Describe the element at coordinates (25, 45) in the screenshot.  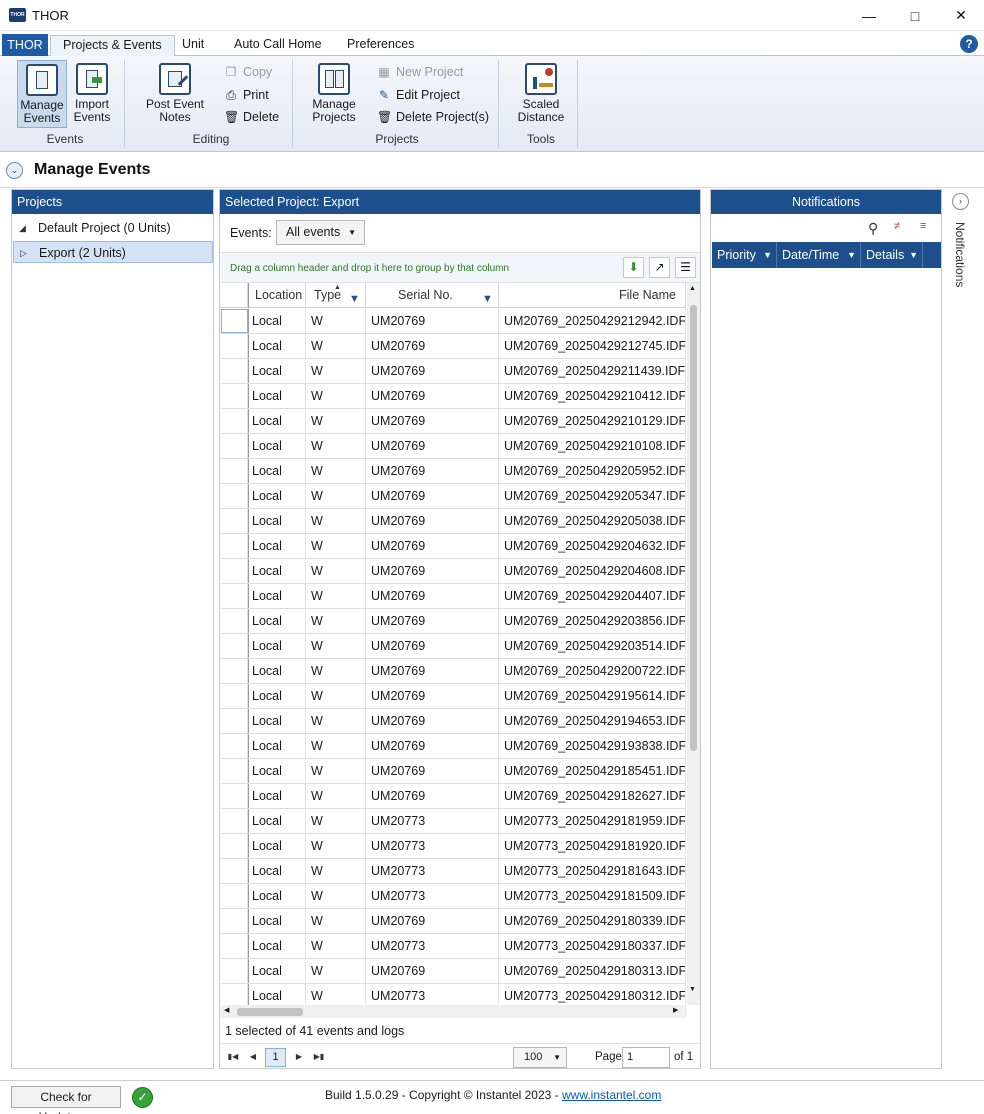
I see `tab-thor: THOR` at that location.